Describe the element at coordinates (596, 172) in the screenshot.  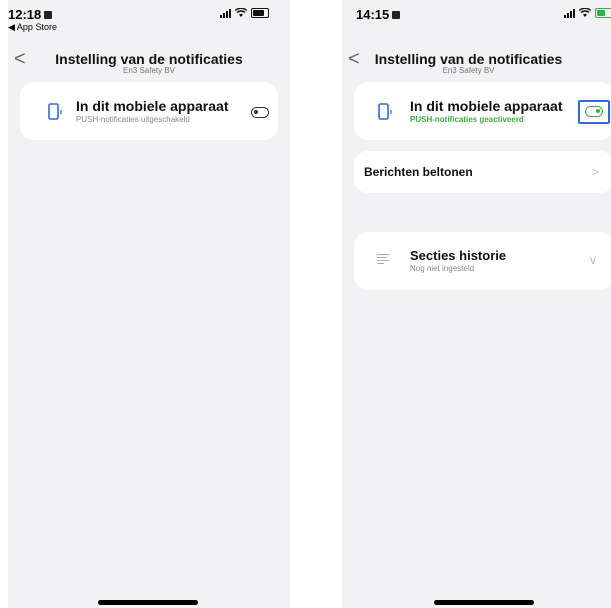
I see `chevron-right-icon: >` at that location.